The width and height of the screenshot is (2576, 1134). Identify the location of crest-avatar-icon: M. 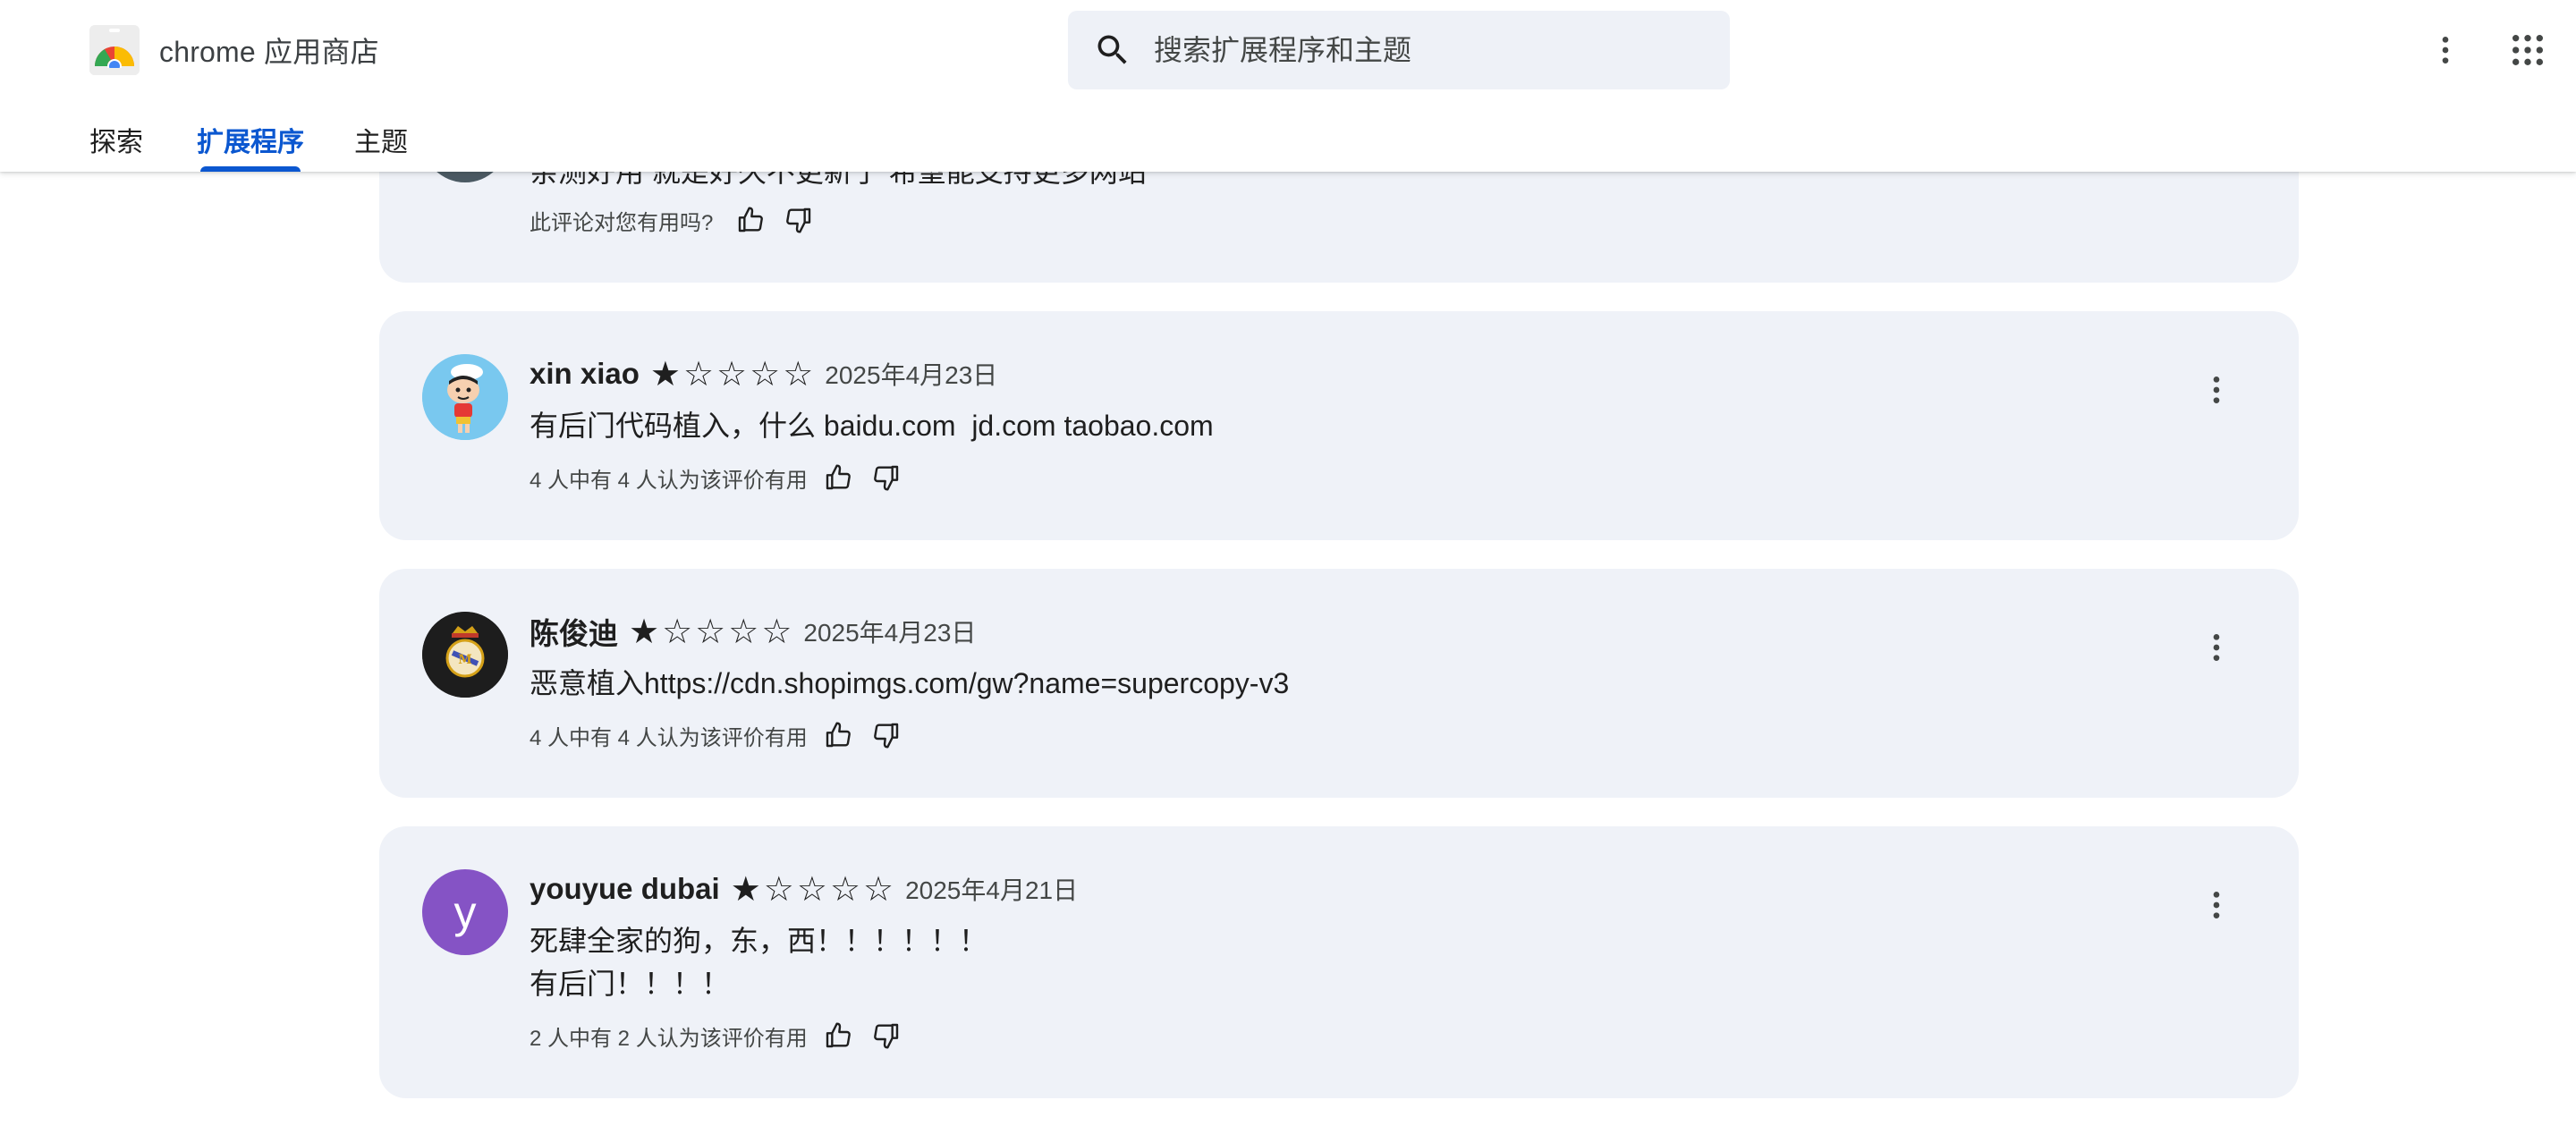
(465, 655).